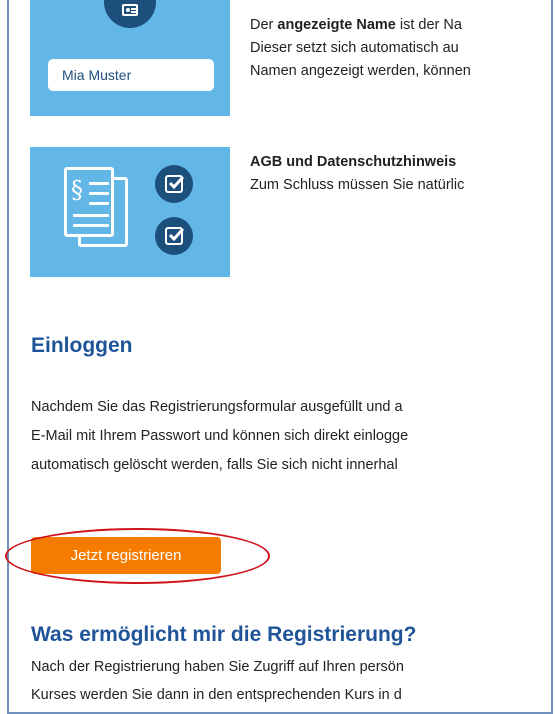 The height and width of the screenshot is (714, 555). I want to click on name-text-line3: Namen angezeigt werden, können, so click(360, 71).